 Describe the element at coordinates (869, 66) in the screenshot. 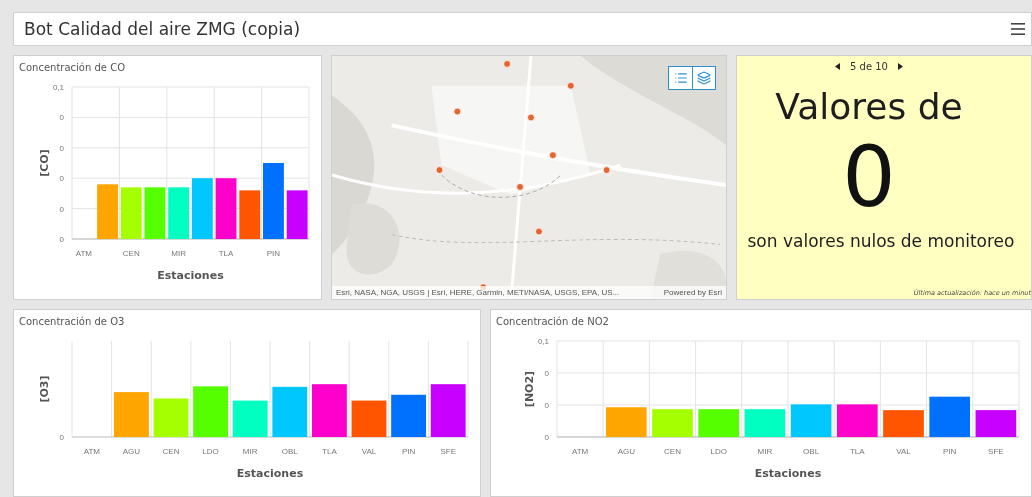

I see `page-counter: 5 de 10` at that location.